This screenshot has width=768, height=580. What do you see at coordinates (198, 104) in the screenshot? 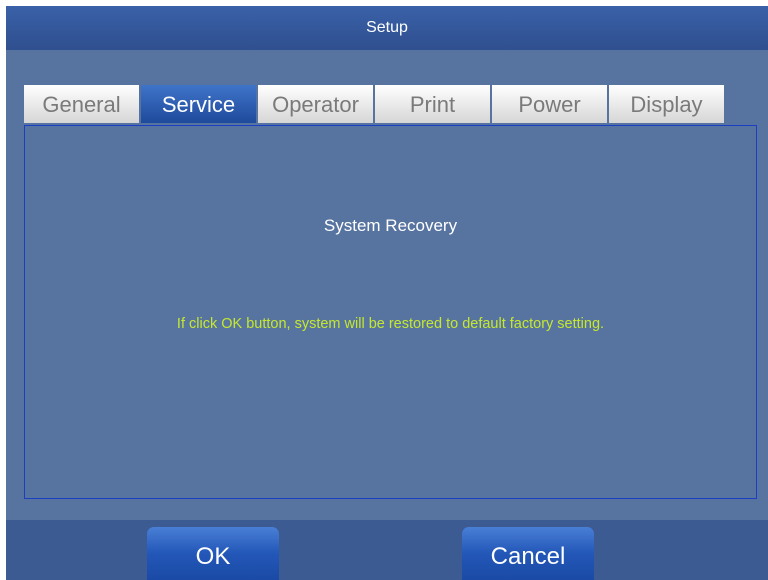
I see `tab-service: Service` at bounding box center [198, 104].